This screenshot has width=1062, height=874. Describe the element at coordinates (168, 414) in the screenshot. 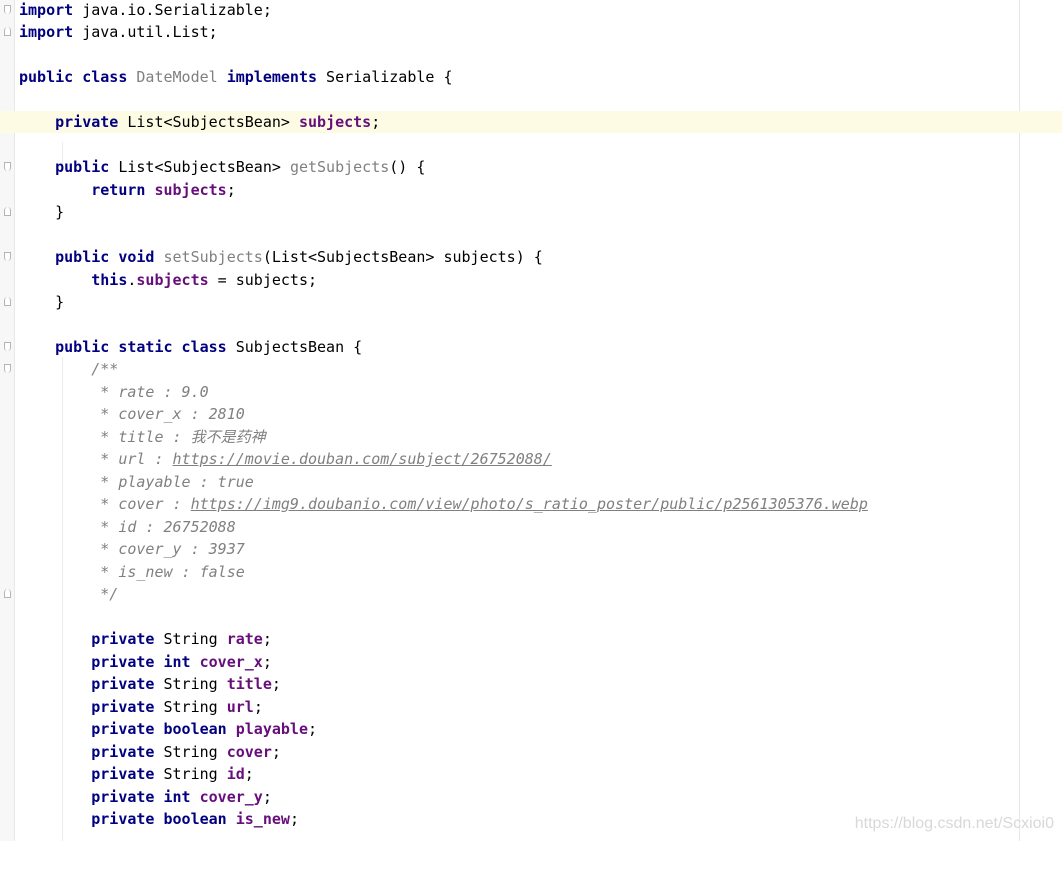

I see `comment-text: * cover_x : 2810` at that location.